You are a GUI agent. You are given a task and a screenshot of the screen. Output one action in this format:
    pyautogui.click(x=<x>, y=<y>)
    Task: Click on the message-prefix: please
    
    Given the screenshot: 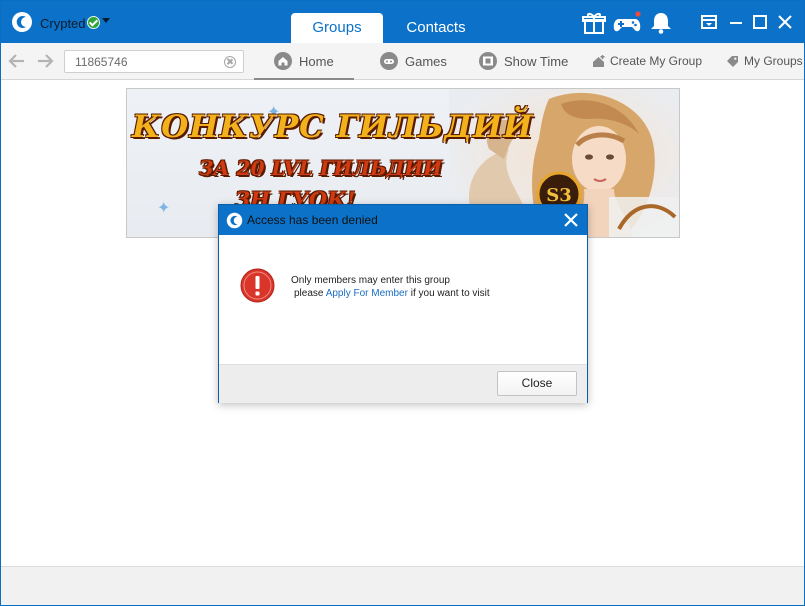 What is the action you would take?
    pyautogui.click(x=310, y=293)
    